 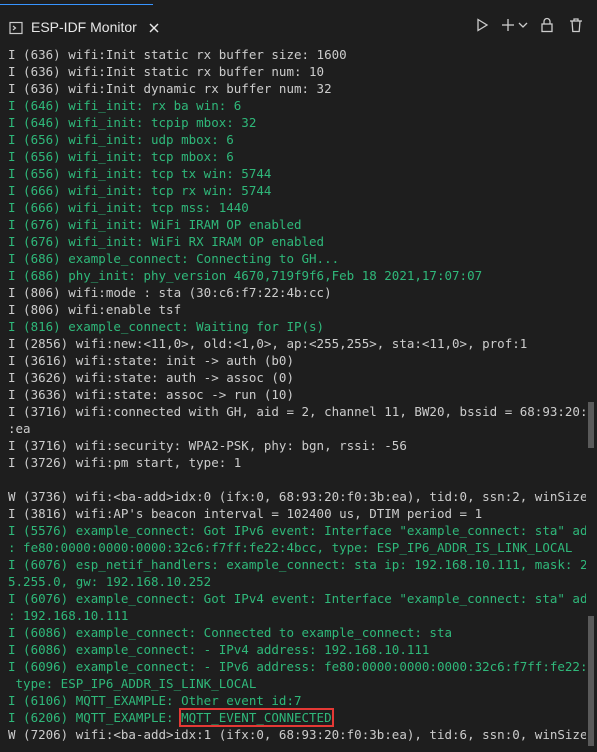 What do you see at coordinates (293, 428) in the screenshot?
I see `log-line: :ea` at bounding box center [293, 428].